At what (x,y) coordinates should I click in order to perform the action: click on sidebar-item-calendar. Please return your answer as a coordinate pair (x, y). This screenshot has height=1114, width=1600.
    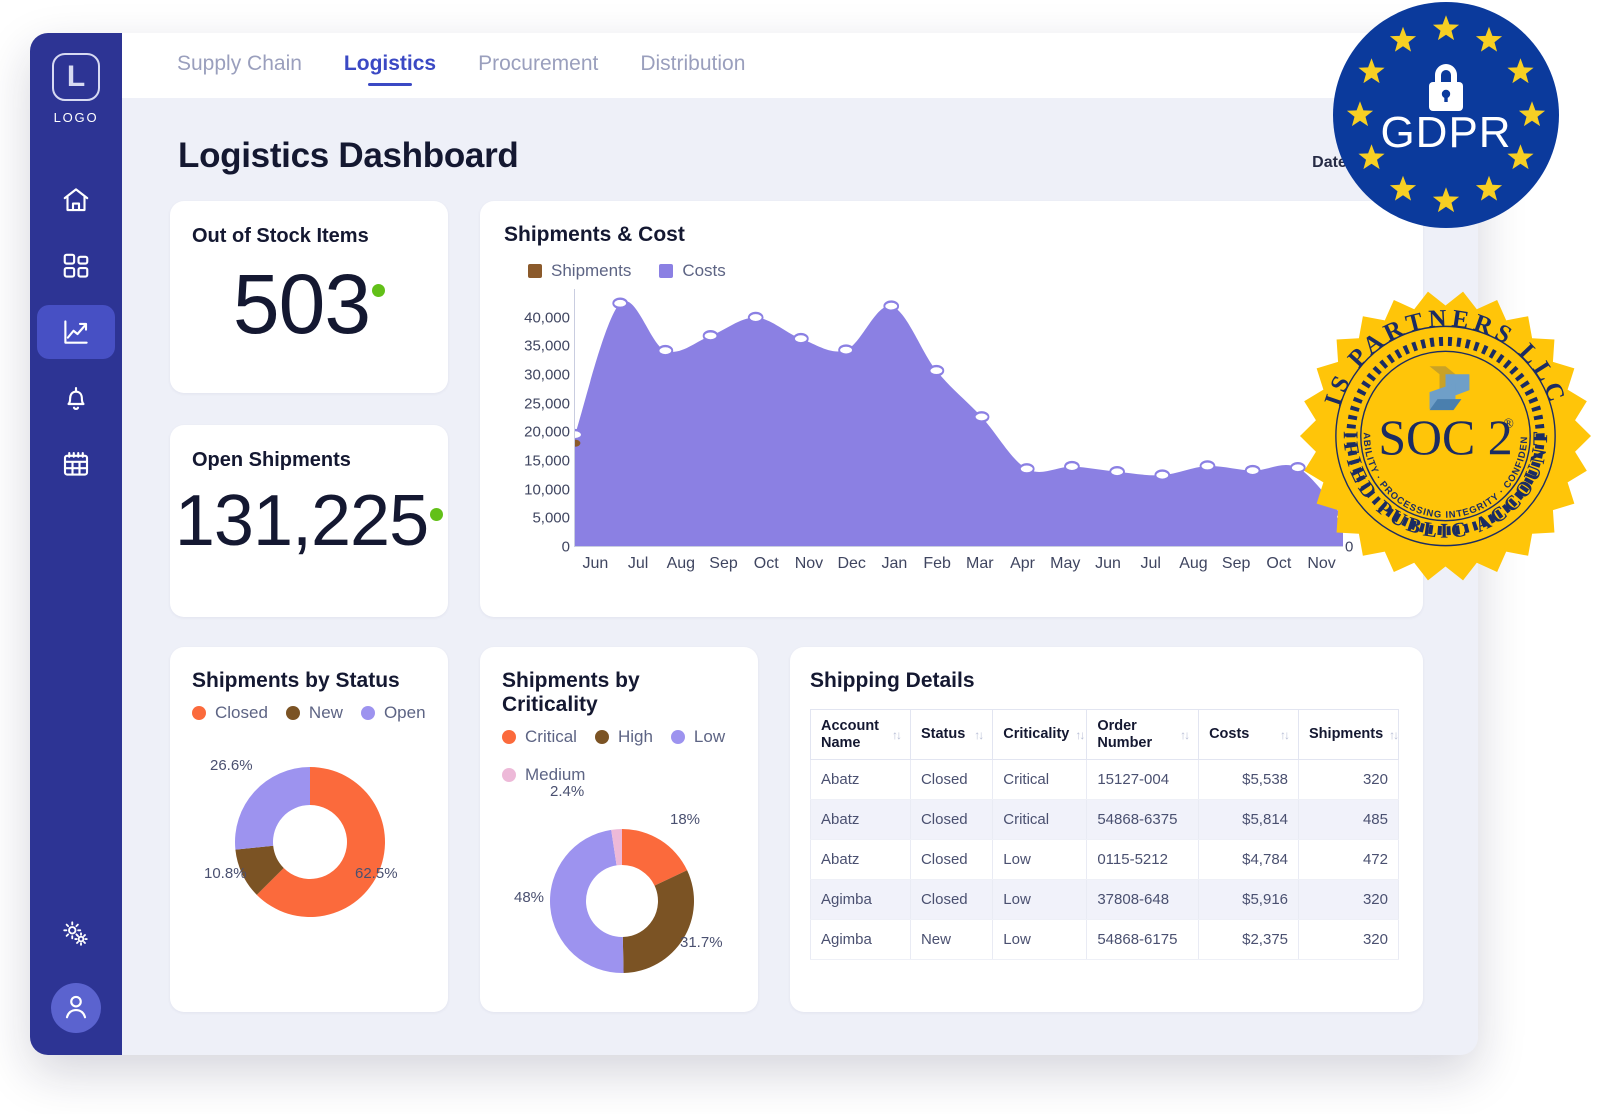
    Looking at the image, I should click on (76, 464).